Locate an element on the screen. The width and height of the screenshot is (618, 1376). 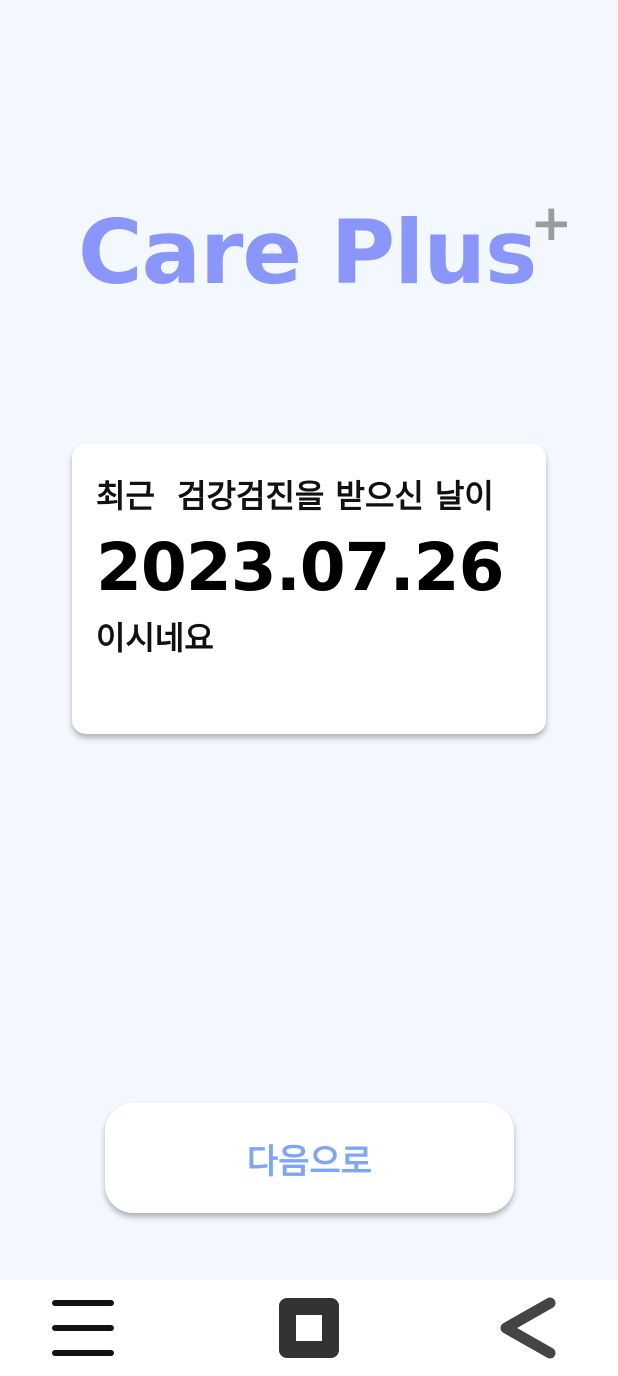
system-nav-bar is located at coordinates (309, 1328).